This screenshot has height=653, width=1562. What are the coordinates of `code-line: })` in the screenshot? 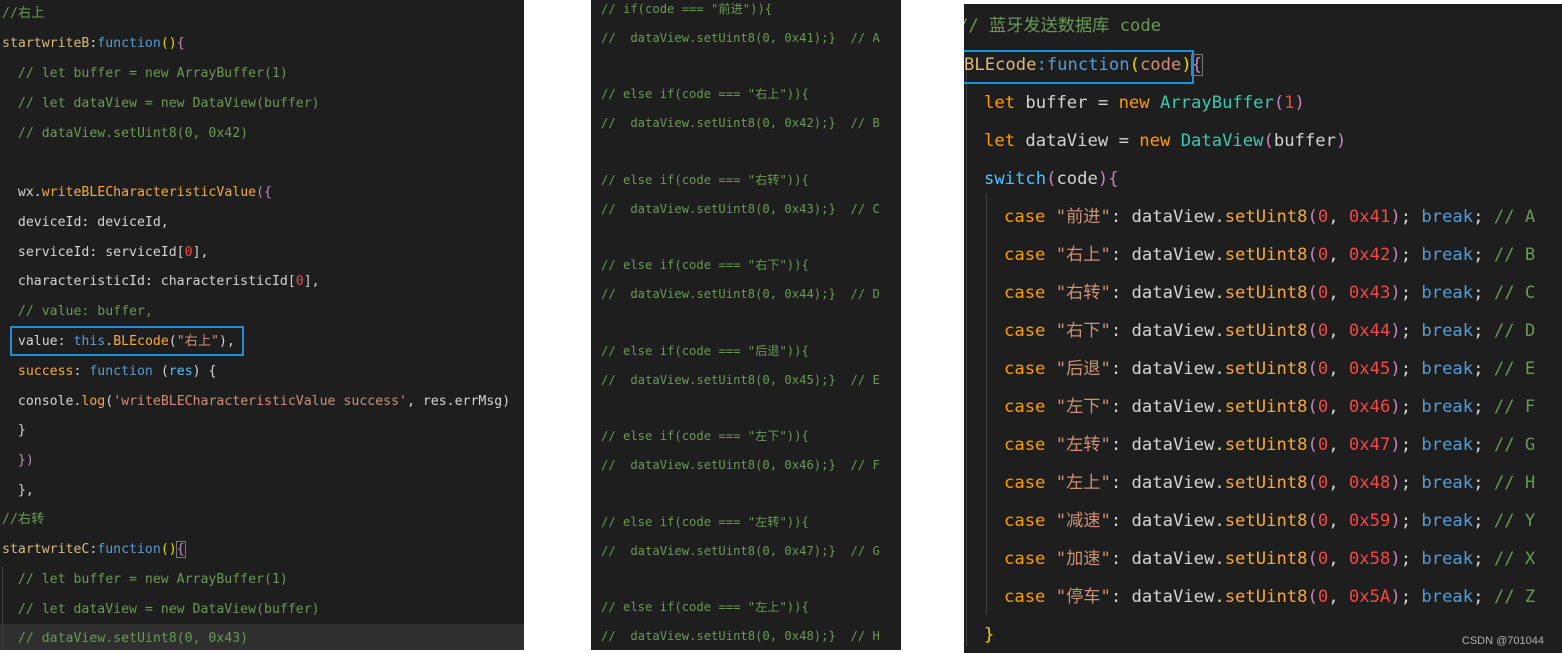 It's located at (25, 460).